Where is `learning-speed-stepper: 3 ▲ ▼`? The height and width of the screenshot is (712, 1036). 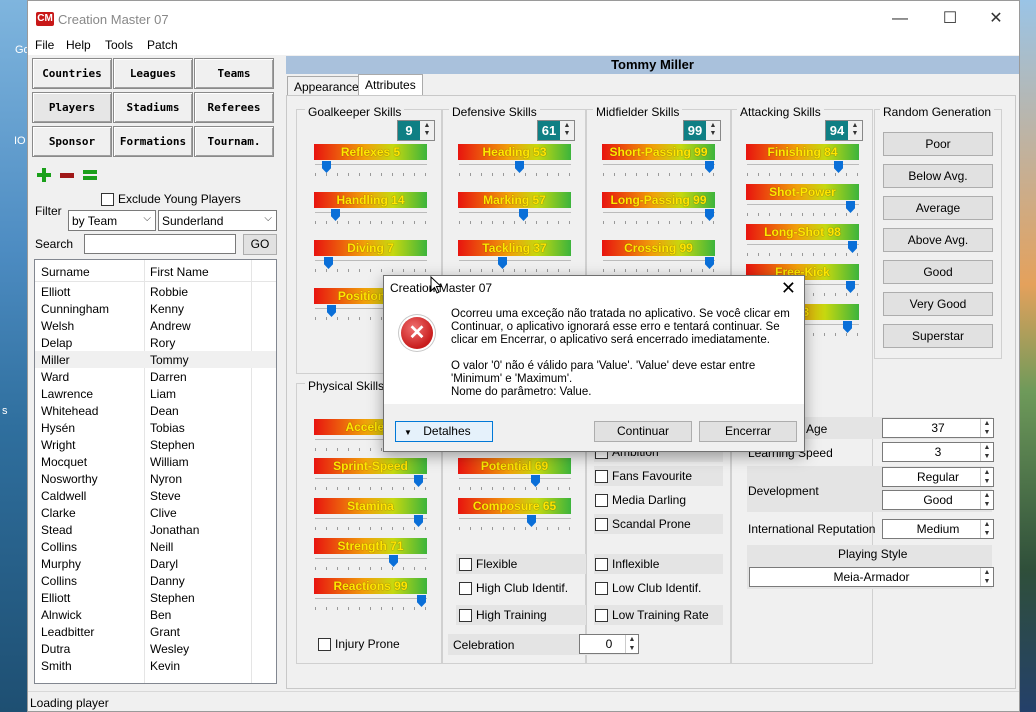
learning-speed-stepper: 3 ▲ ▼ is located at coordinates (938, 452).